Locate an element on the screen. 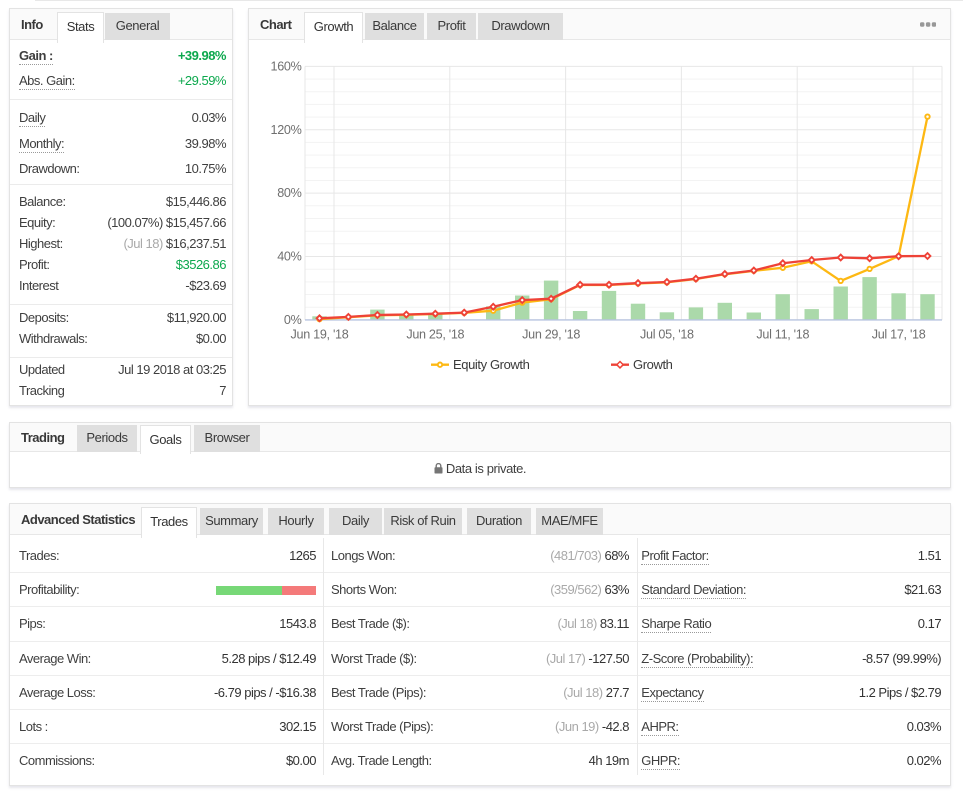  svg-text: Jul 17, '18 is located at coordinates (899, 335).